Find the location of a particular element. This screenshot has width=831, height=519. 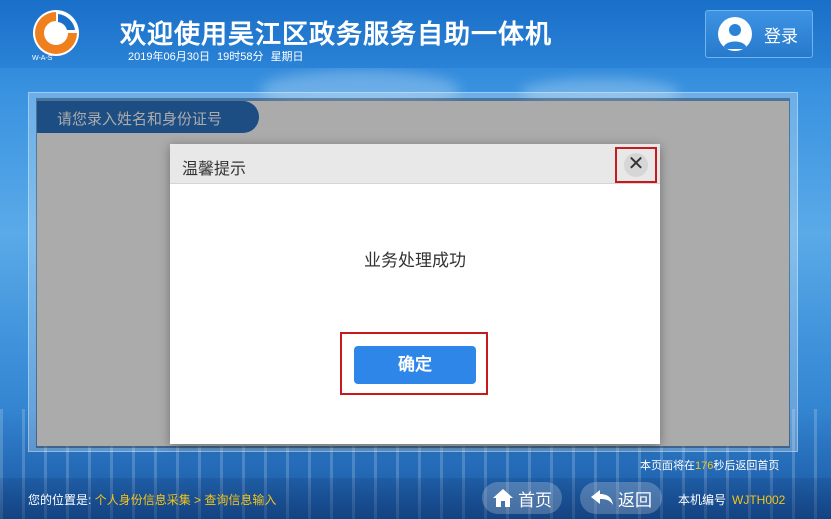

logo-text: W-A-S is located at coordinates (42, 58).